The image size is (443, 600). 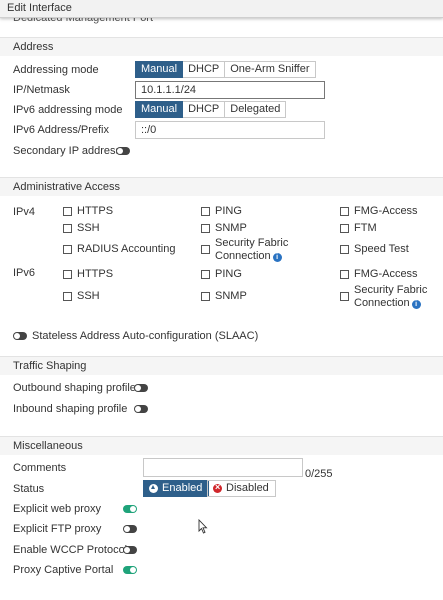 I want to click on ipv4-security-fabric-connection: Connection i, so click(x=248, y=256).